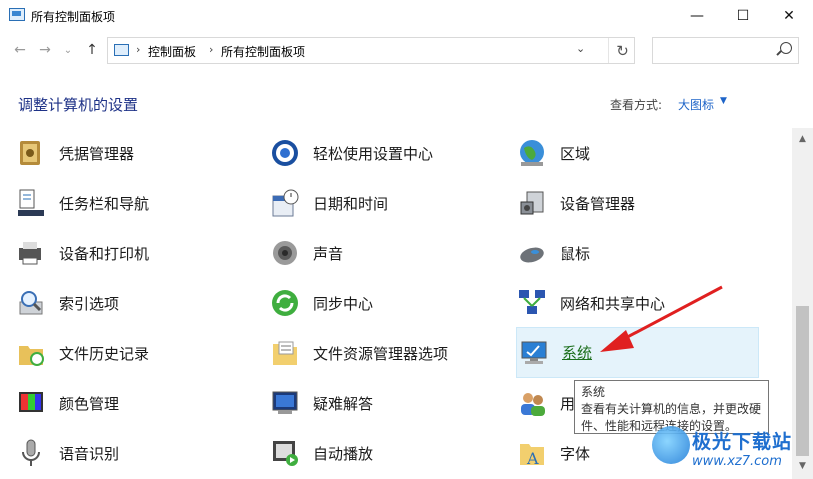 Image resolution: width=813 pixels, height=479 pixels. Describe the element at coordinates (285, 153) in the screenshot. I see `ease-of-access-icon` at that location.